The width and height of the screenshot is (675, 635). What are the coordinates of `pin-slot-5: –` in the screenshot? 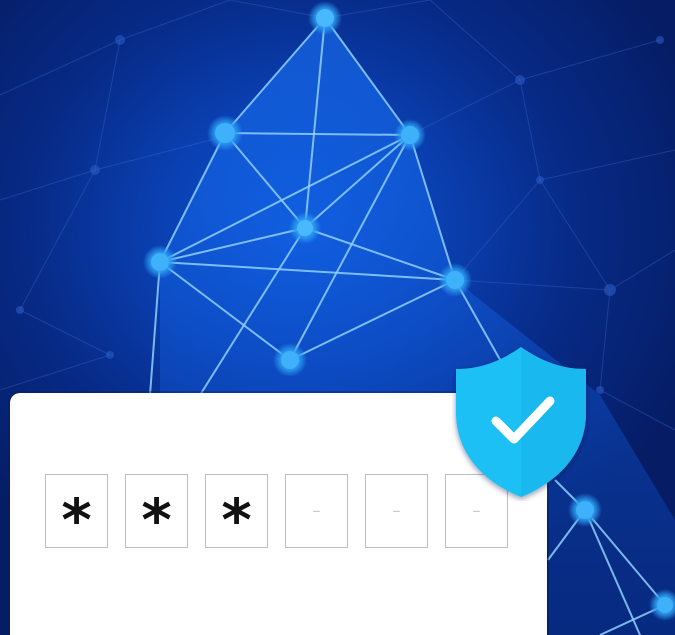 It's located at (396, 511).